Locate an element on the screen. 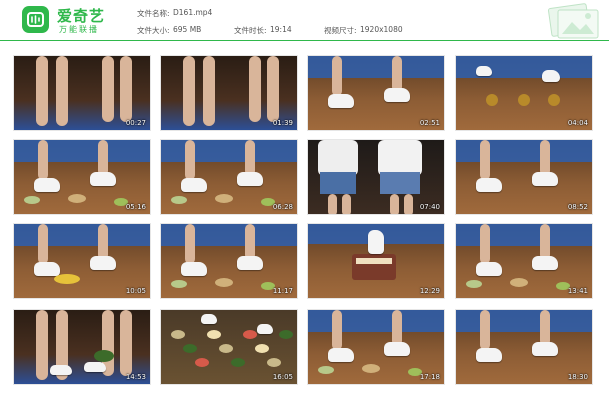 The width and height of the screenshot is (609, 400). video-thumbnail: 11:17 is located at coordinates (229, 261).